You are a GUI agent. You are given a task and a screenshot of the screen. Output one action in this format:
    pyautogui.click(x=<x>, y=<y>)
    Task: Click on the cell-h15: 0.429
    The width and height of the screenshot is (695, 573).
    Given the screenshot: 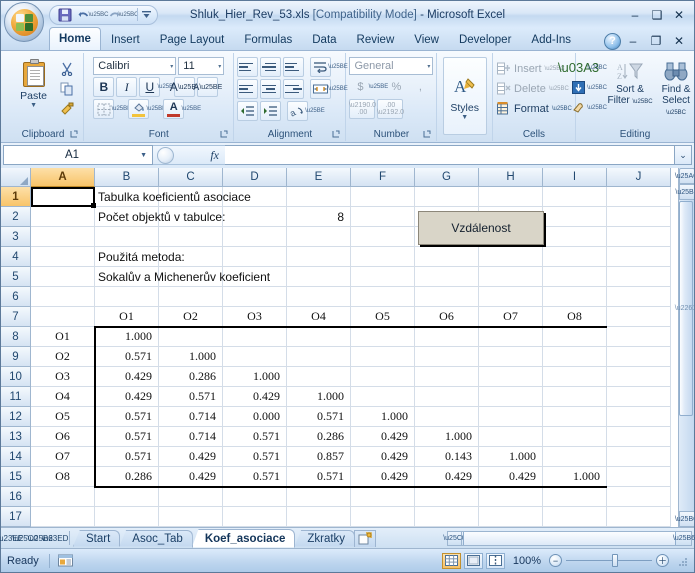 What is the action you would take?
    pyautogui.click(x=511, y=477)
    